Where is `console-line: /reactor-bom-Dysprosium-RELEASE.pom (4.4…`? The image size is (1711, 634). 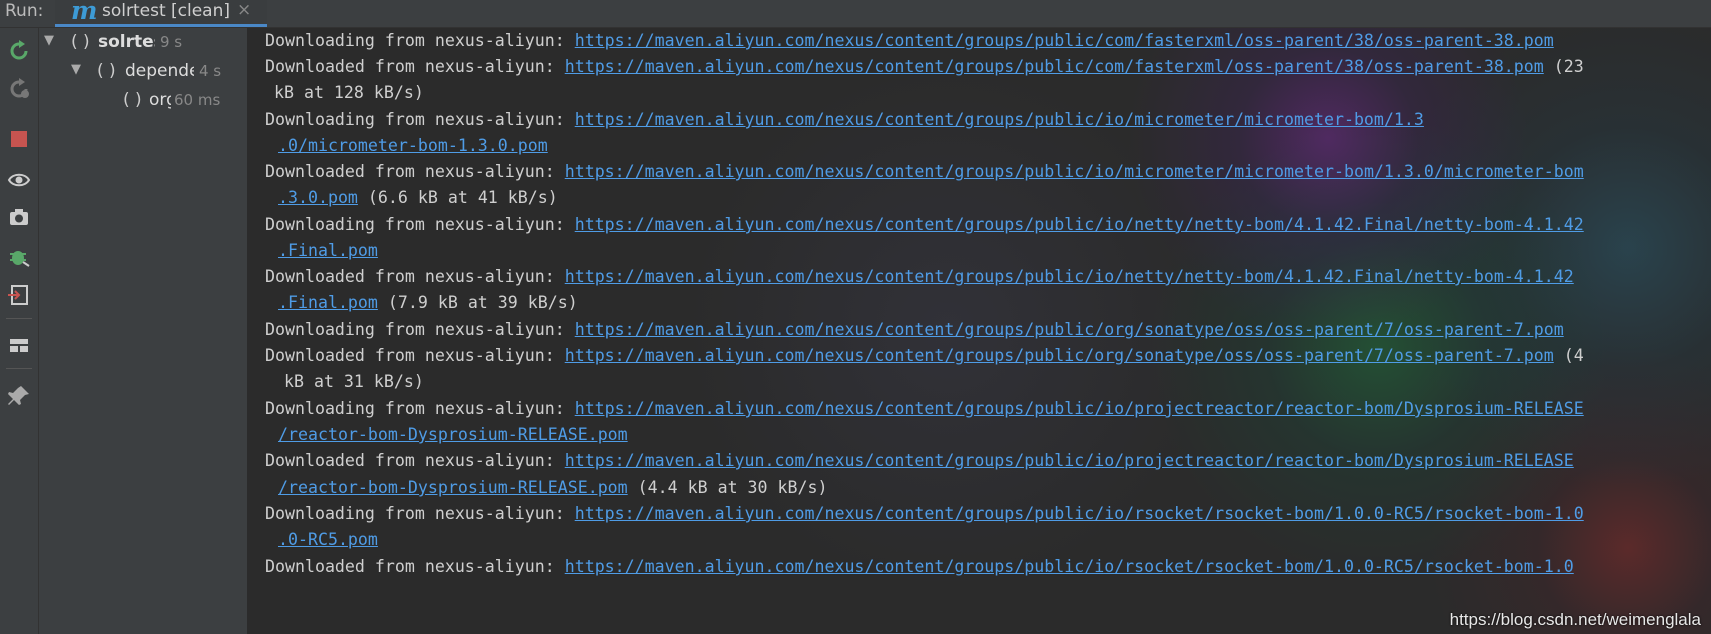
console-line: /reactor-bom-Dysprosium-RELEASE.pom (4.4… is located at coordinates (979, 488).